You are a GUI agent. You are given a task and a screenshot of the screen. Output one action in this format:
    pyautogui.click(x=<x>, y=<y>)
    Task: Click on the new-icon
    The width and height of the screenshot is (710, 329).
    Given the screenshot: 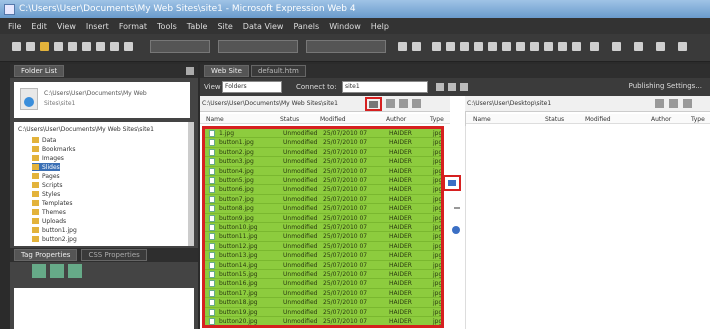 What is the action you would take?
    pyautogui.click(x=16, y=46)
    